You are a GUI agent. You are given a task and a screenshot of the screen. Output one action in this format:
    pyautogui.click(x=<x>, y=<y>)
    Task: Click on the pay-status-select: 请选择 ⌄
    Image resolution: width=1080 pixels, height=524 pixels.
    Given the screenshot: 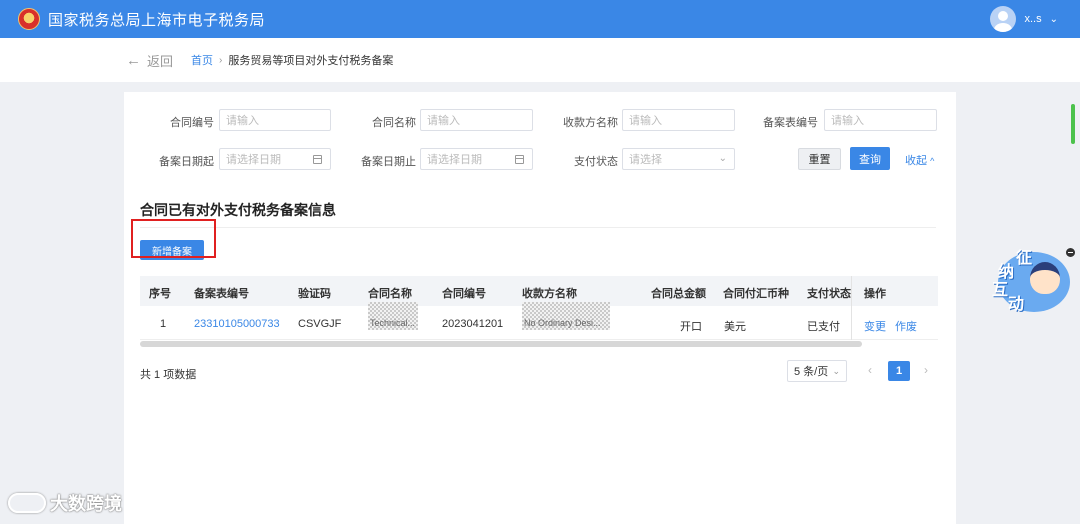 What is the action you would take?
    pyautogui.click(x=678, y=159)
    